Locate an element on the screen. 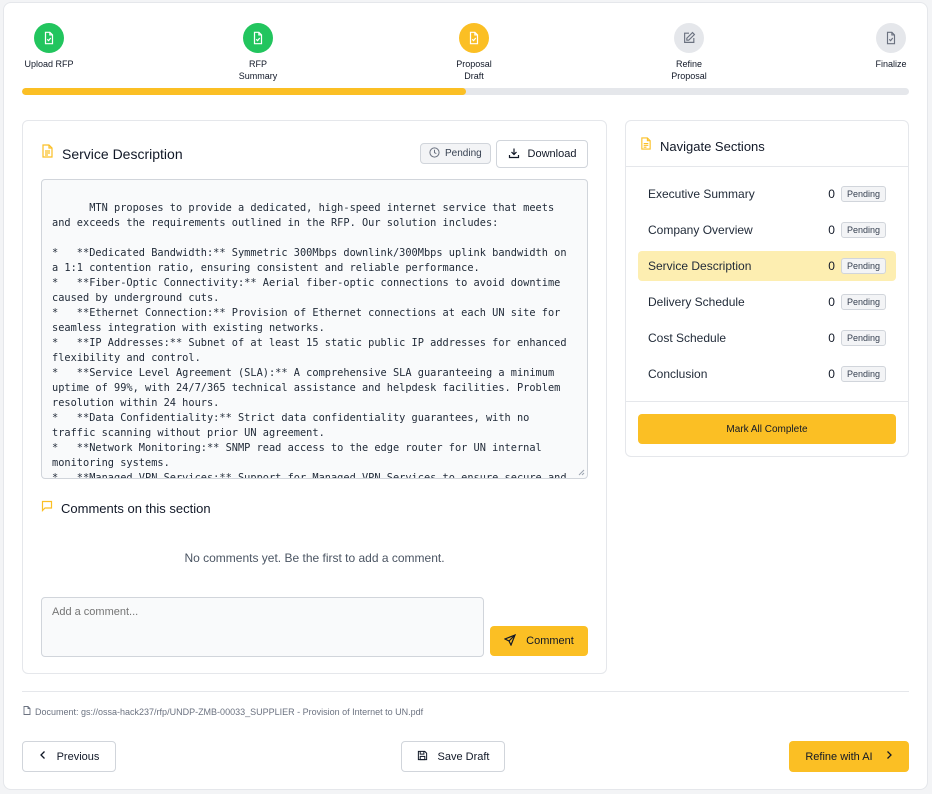 Image resolution: width=932 pixels, height=794 pixels. comment-input is located at coordinates (262, 627).